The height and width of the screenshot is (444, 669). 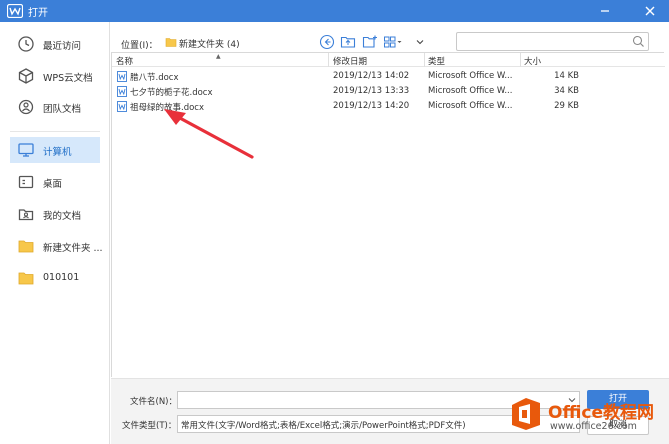 I want to click on sidebar-item-label: 010101, so click(x=61, y=277).